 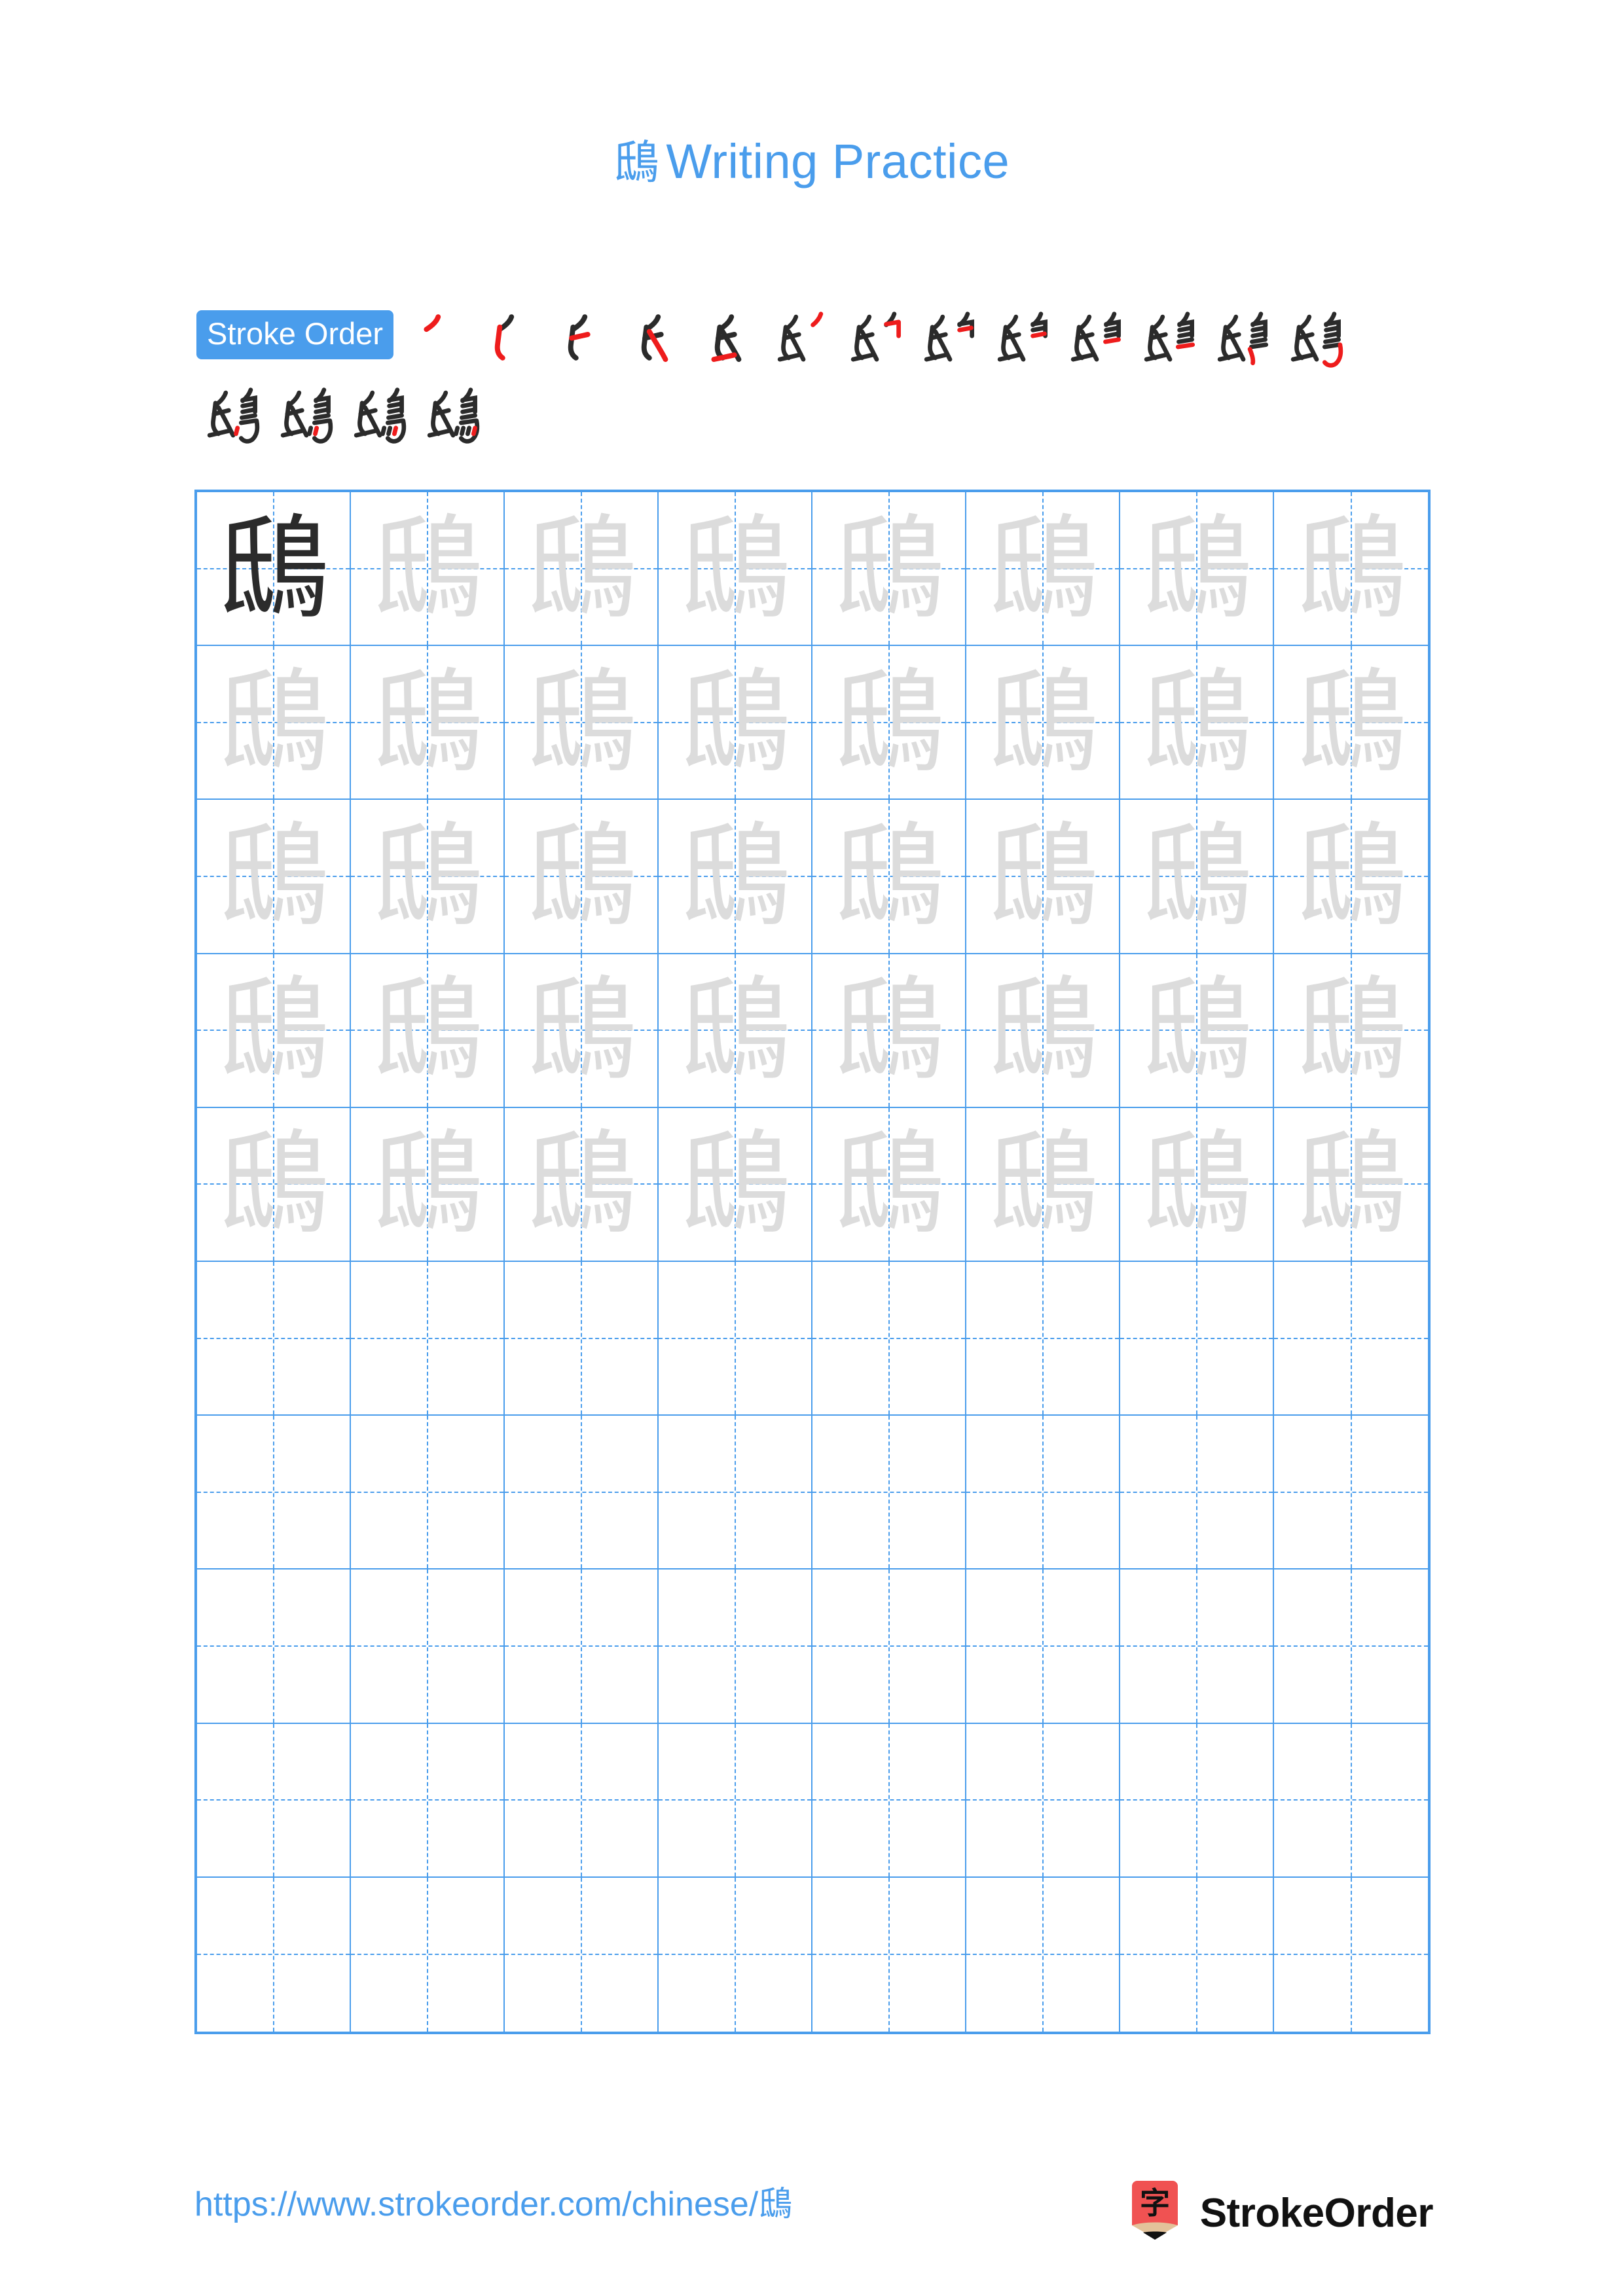 I want to click on page-title: 鴟 Writing Practice, so click(x=811, y=161).